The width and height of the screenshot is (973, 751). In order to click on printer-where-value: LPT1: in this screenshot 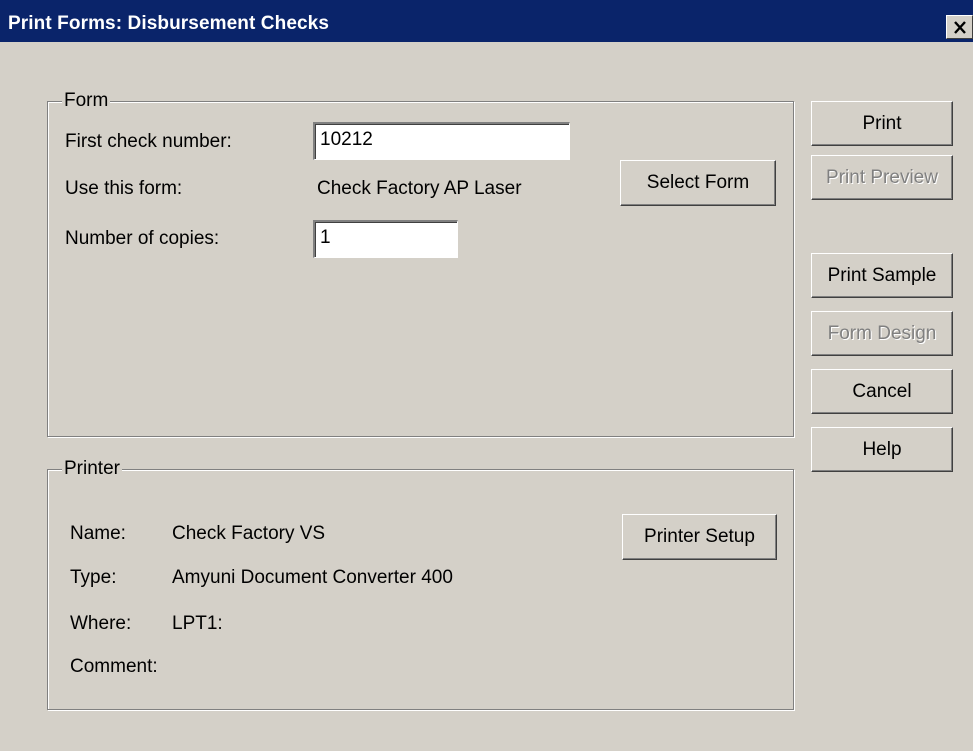, I will do `click(197, 623)`.